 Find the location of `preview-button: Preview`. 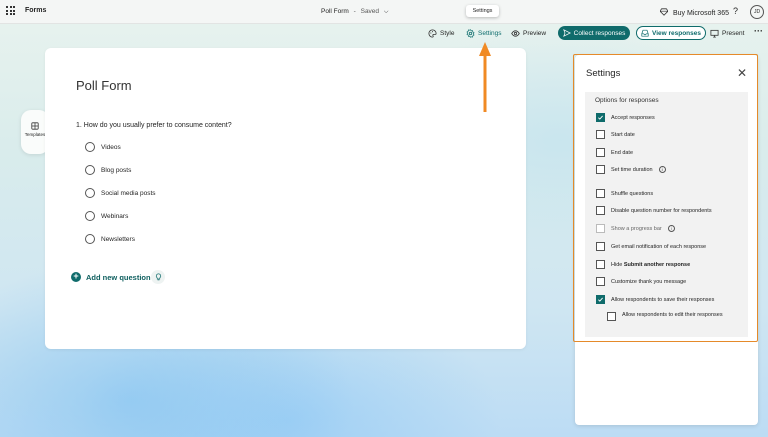

preview-button: Preview is located at coordinates (528, 33).